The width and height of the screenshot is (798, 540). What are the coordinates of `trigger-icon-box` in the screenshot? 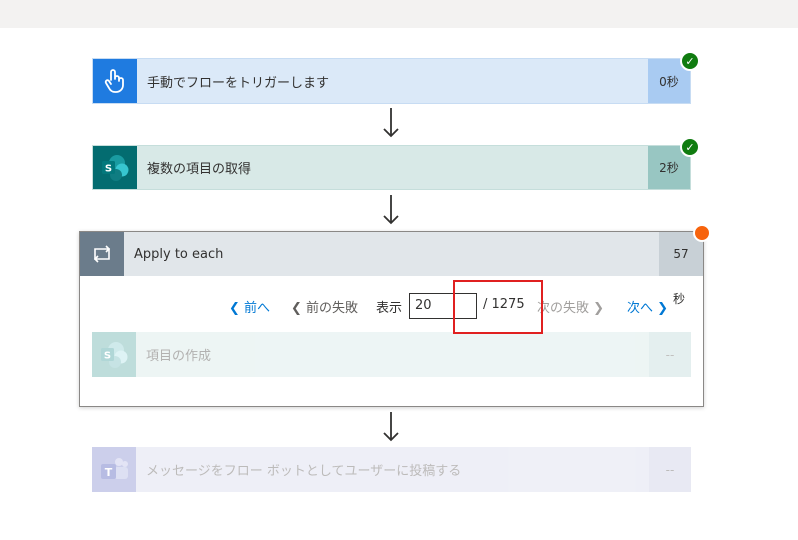 It's located at (115, 81).